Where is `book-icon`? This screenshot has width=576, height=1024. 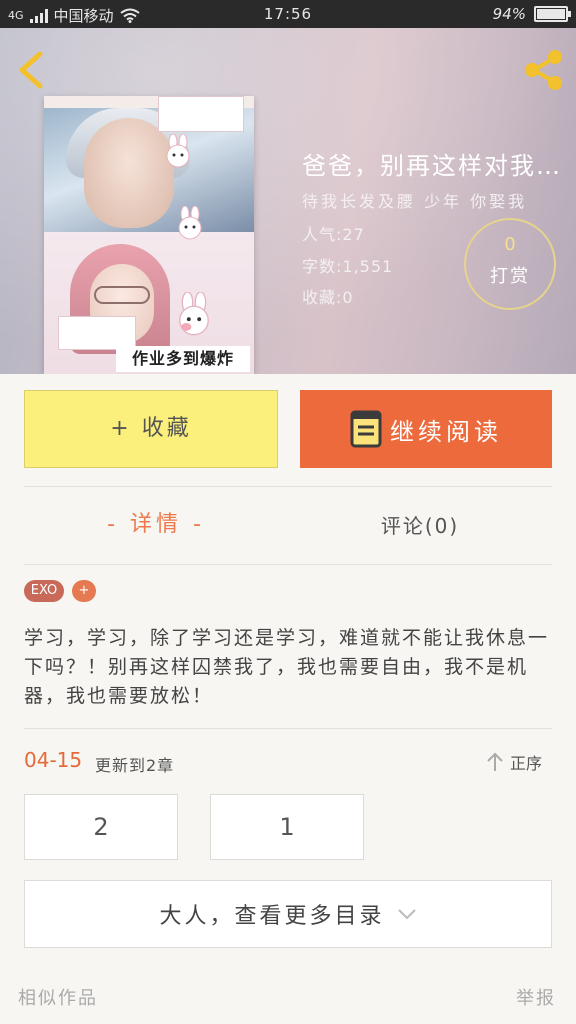
book-icon is located at coordinates (366, 429).